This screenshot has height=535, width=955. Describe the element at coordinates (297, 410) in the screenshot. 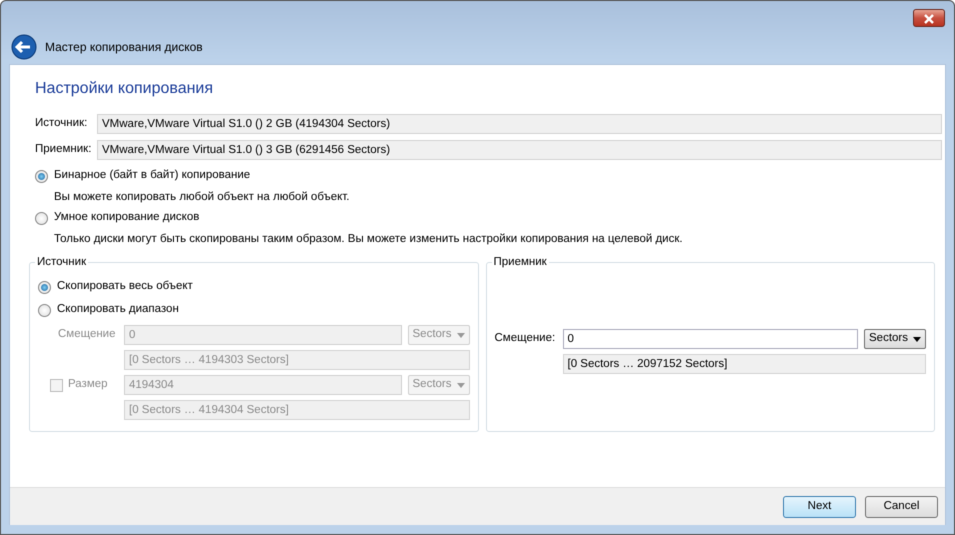

I see `range-field: [0 Sectors … 4194304 Sectors]` at that location.